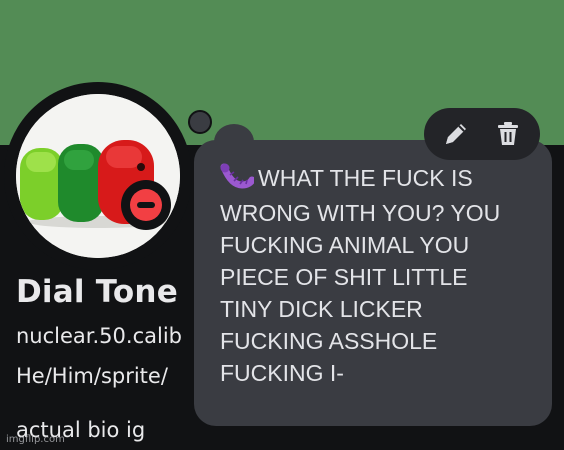  I want to click on avatar, so click(98, 176).